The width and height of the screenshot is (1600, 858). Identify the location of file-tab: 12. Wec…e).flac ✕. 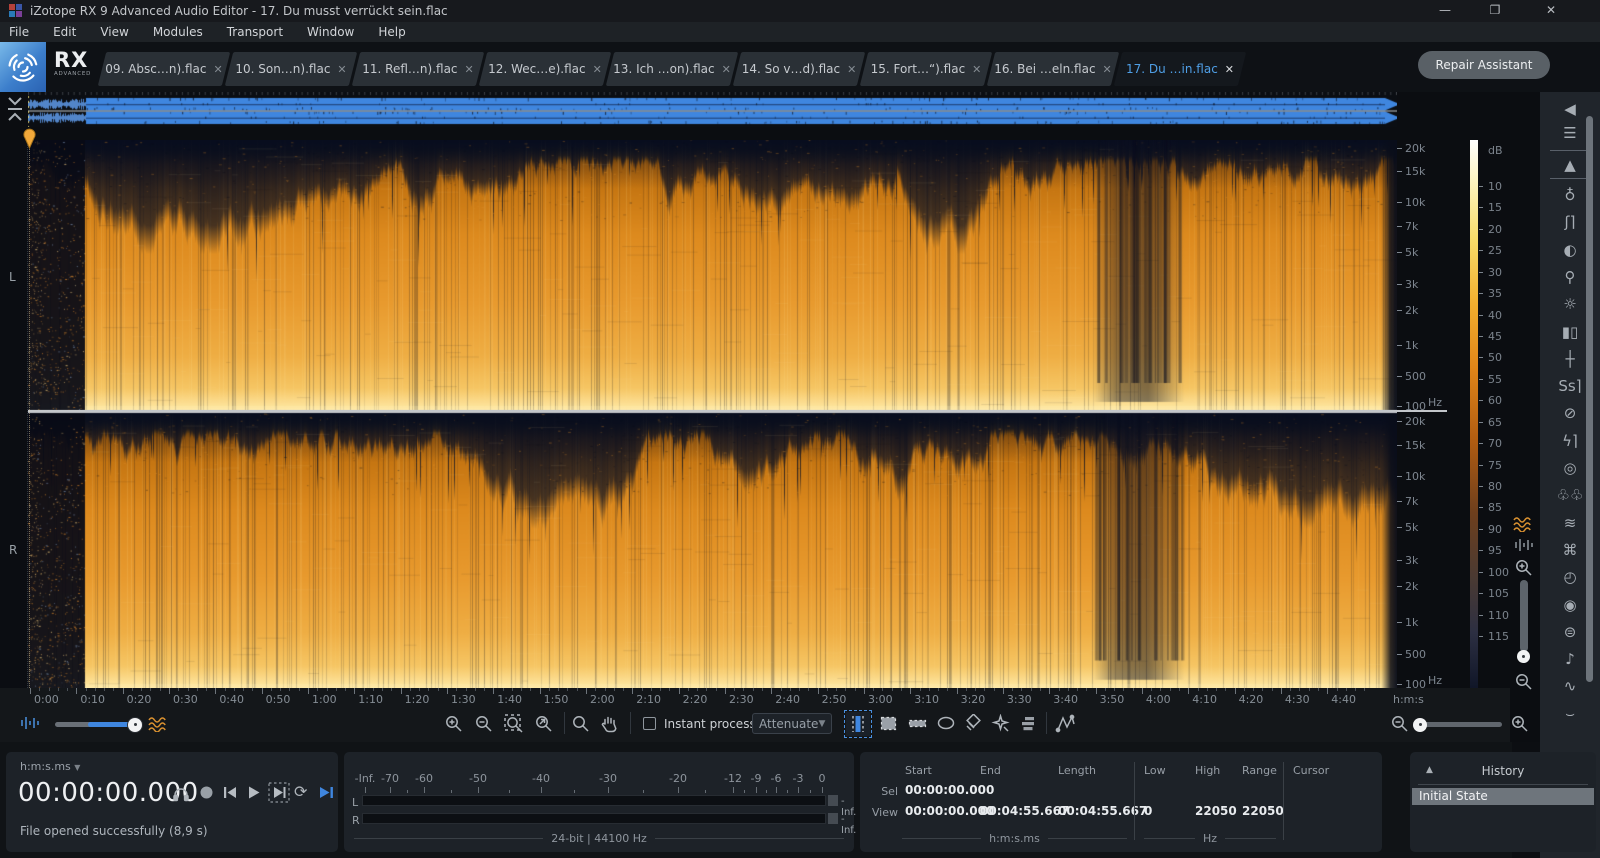
(545, 69).